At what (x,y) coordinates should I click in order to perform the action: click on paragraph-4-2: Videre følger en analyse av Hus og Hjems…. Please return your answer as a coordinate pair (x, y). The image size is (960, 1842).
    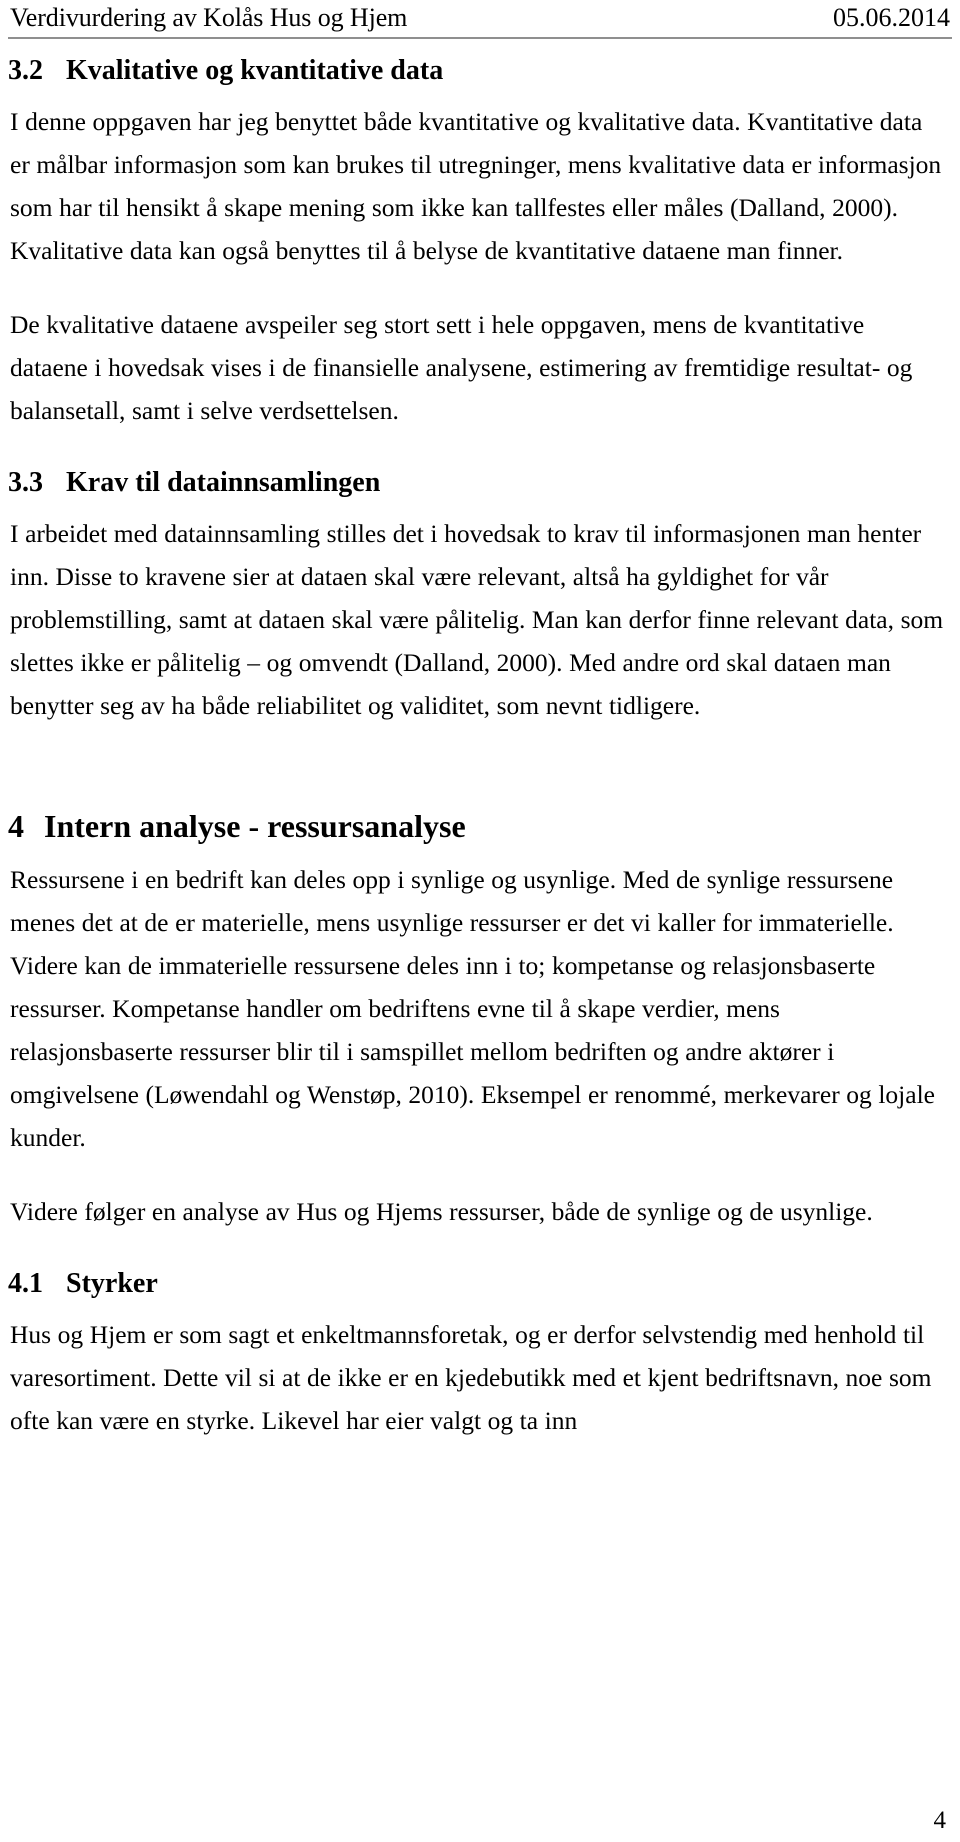
    Looking at the image, I should click on (441, 1211).